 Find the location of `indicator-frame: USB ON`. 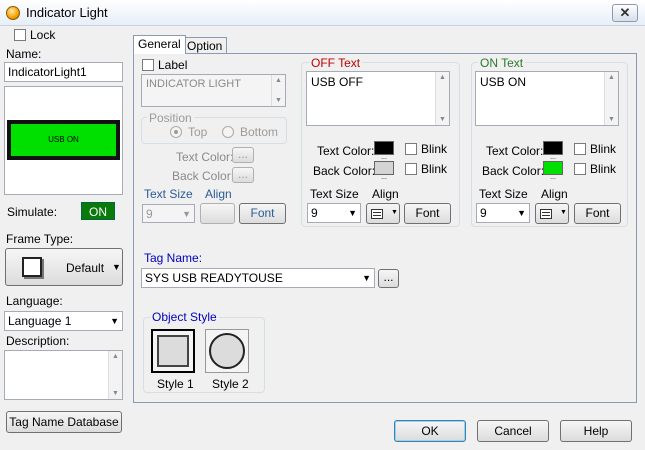

indicator-frame: USB ON is located at coordinates (63, 140).